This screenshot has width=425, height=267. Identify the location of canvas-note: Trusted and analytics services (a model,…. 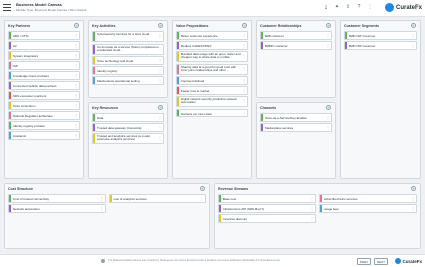
(128, 138).